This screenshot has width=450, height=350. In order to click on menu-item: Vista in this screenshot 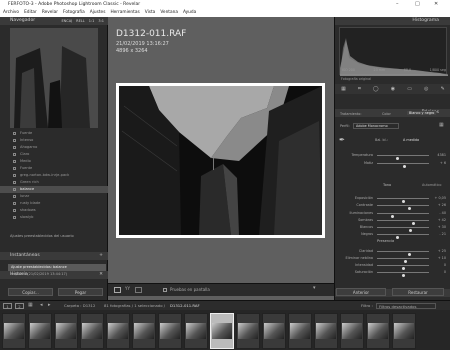, I will do `click(150, 13)`.